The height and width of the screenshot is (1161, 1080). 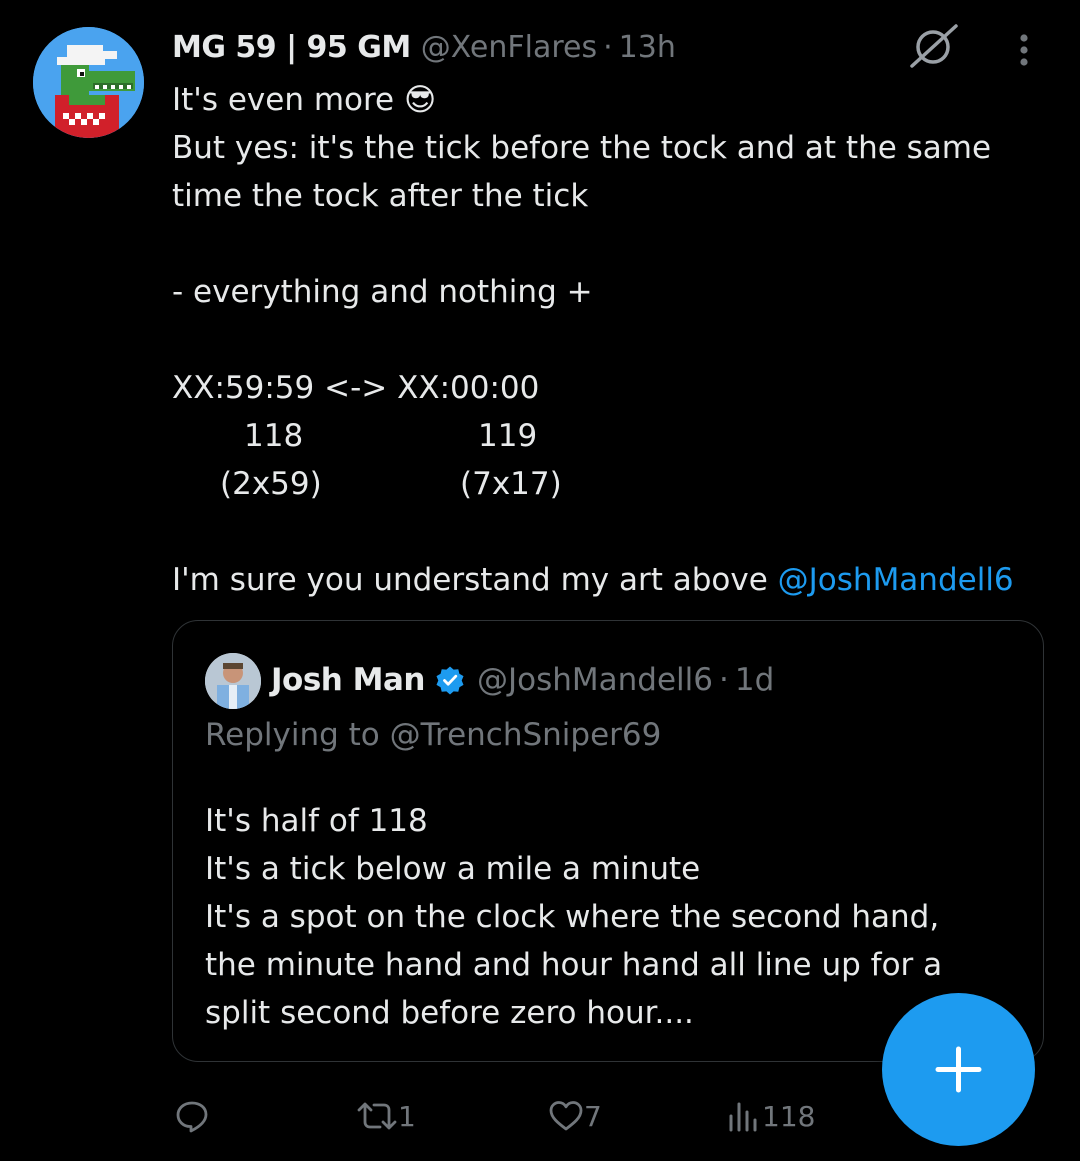 I want to click on tweet-line-1: It's even more 😎, so click(x=612, y=100).